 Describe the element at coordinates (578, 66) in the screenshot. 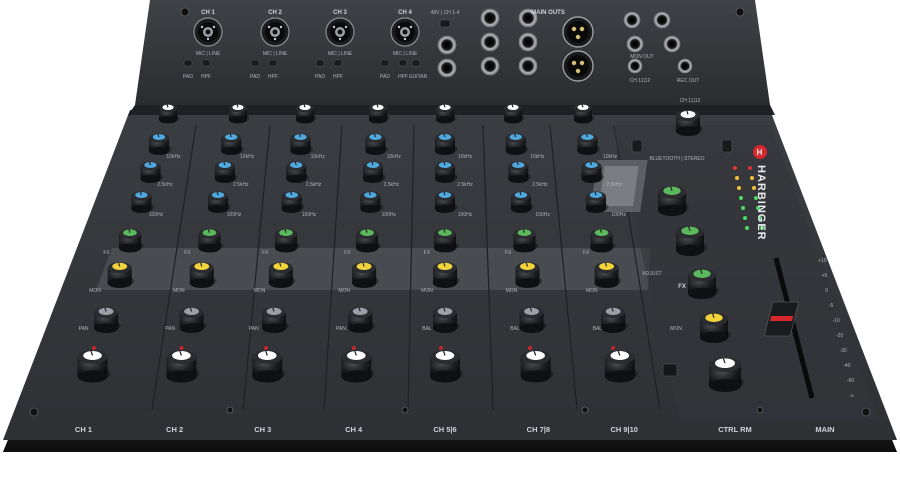

I see `main-out-xlr-right` at that location.